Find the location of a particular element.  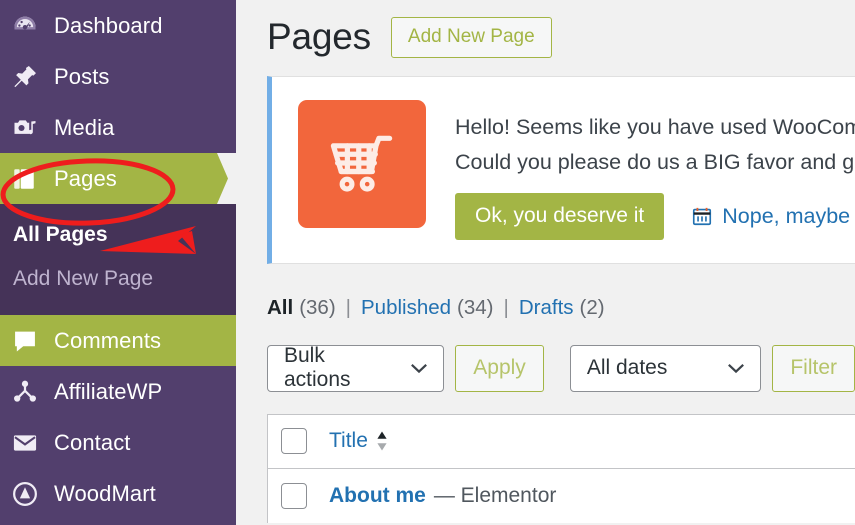

sidebar-item-affiliatewp: AffiliateWP is located at coordinates (118, 391).